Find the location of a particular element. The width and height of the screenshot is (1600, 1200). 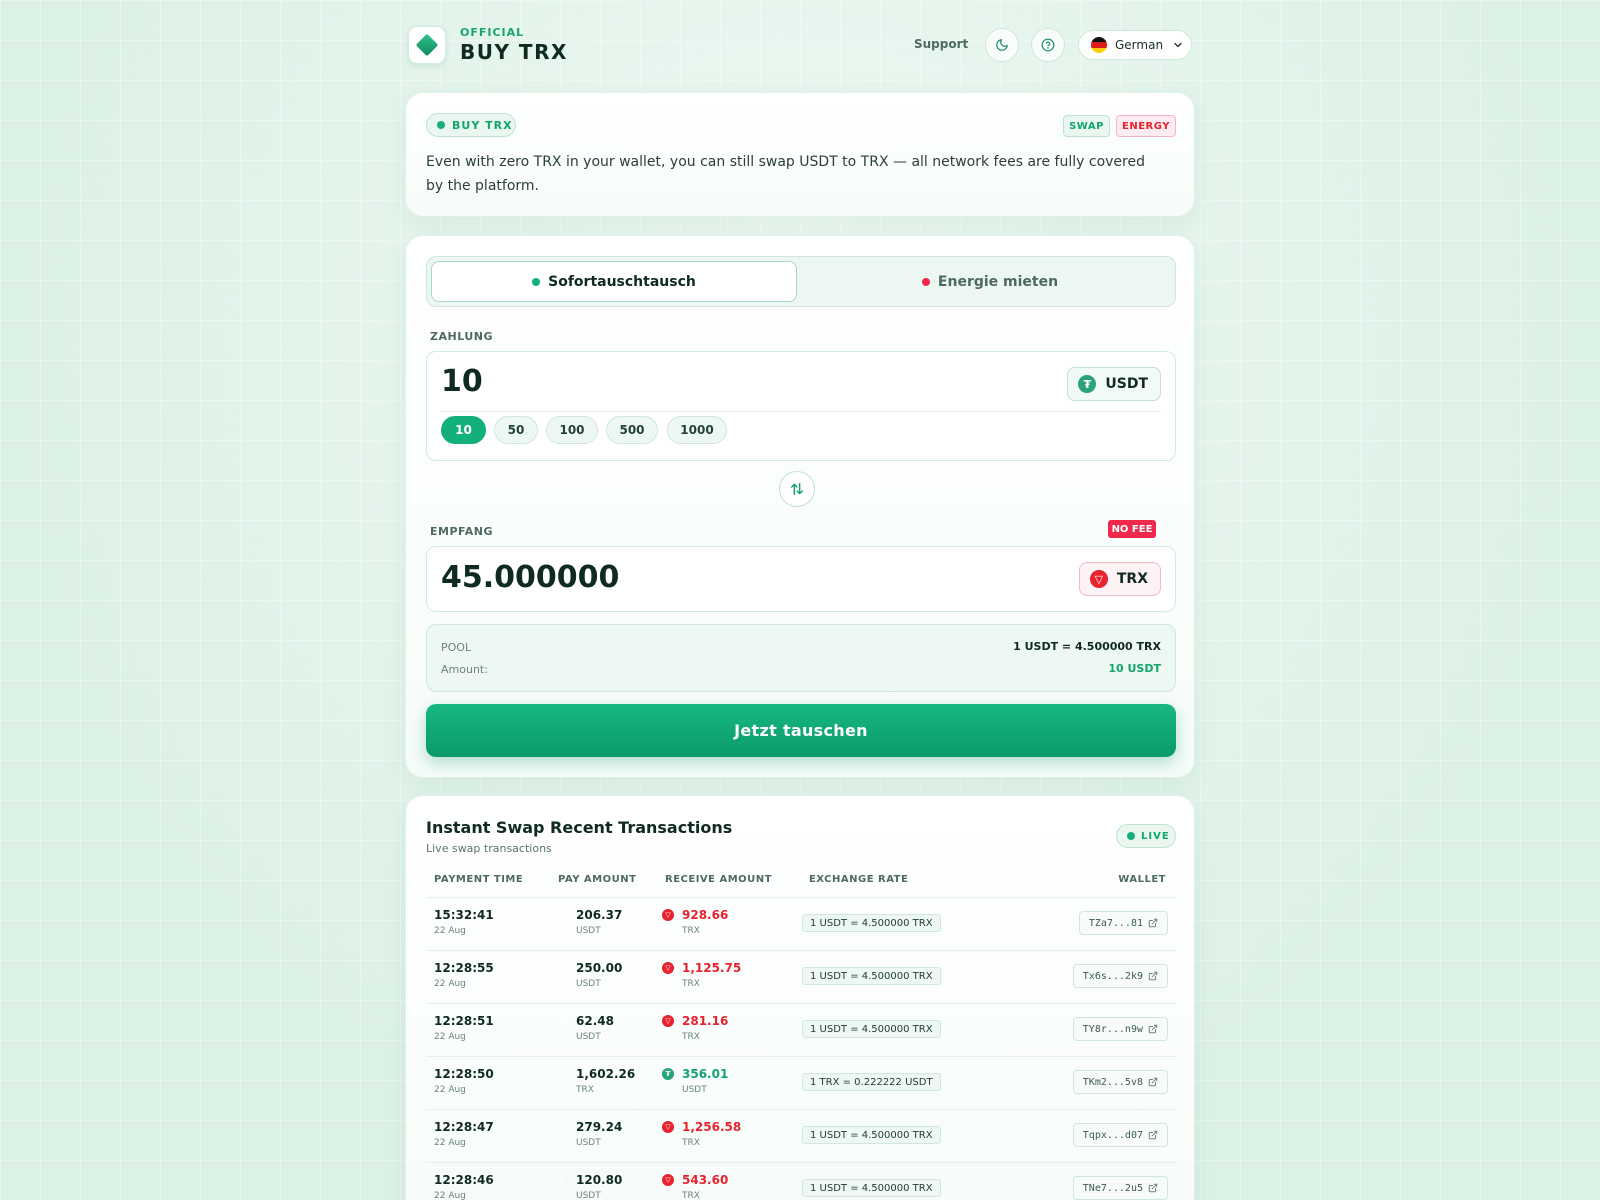

receive-amount: 281.16 is located at coordinates (705, 1021).